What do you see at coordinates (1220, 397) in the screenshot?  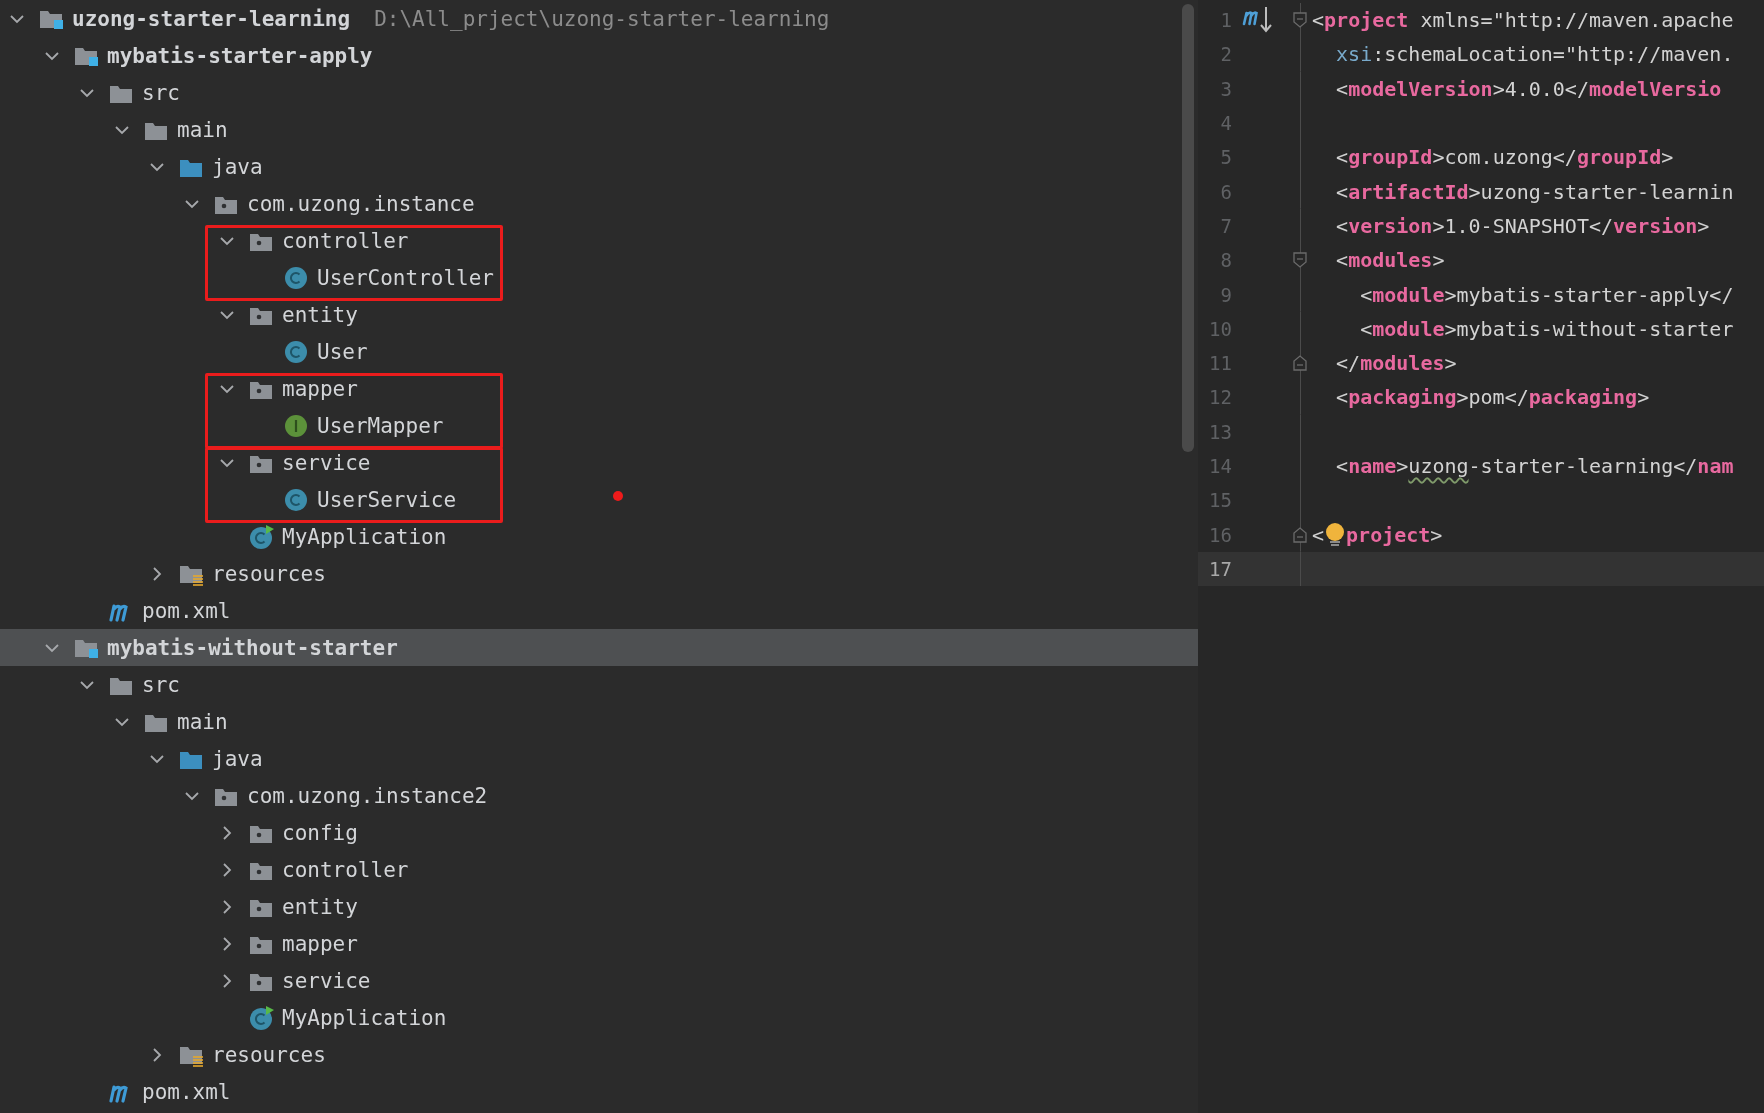 I see `line-number: 12` at bounding box center [1220, 397].